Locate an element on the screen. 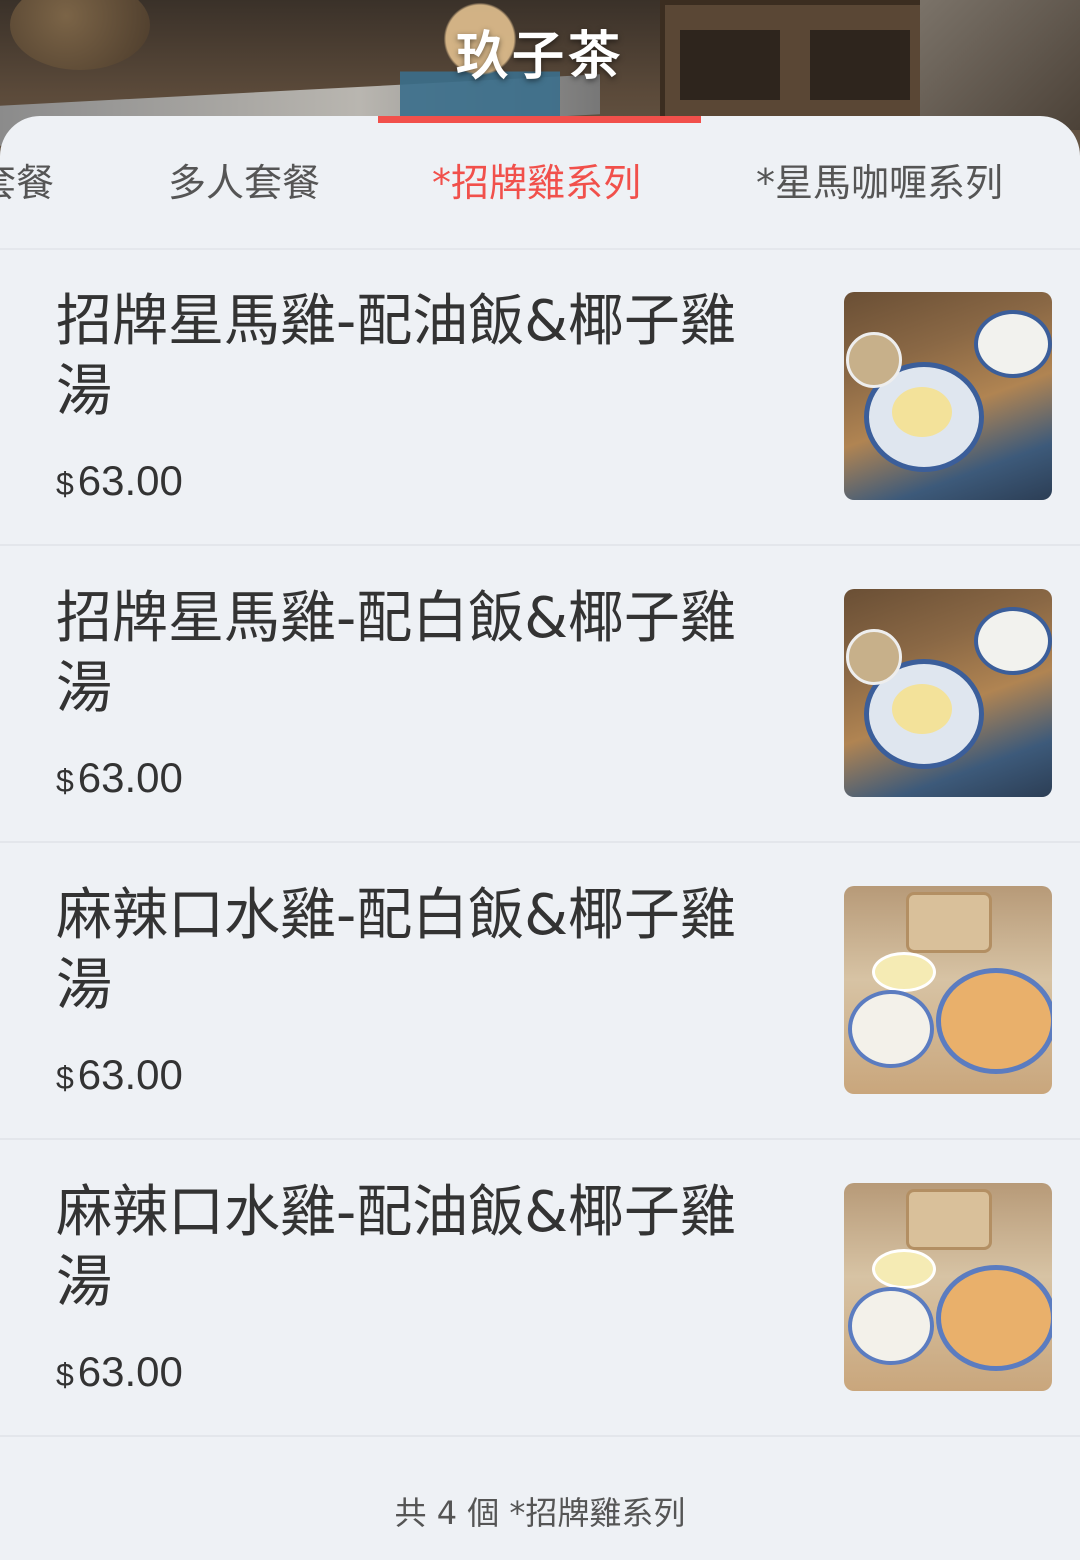 This screenshot has width=1080, height=1560. menu-item-name: 招牌星馬雞-配油飯&椰子雞湯 is located at coordinates (396, 356).